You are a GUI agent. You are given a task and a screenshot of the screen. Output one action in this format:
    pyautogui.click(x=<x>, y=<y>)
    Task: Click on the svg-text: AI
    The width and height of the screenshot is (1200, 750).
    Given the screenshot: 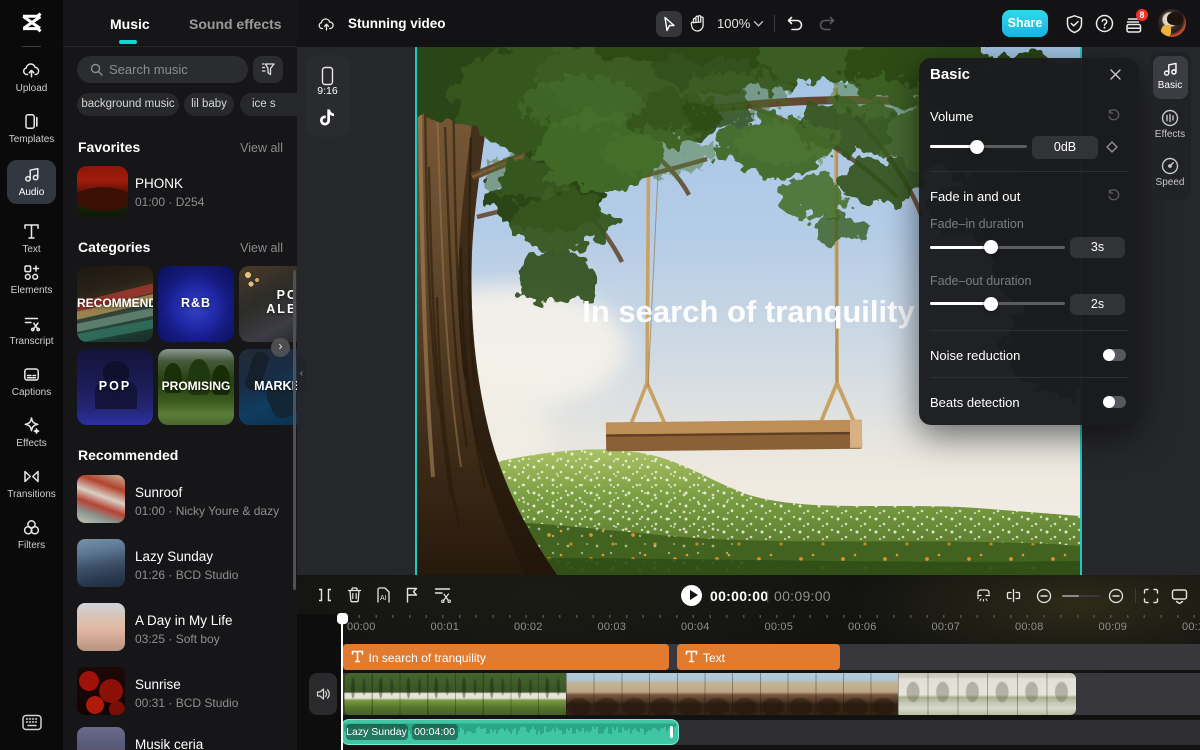 What is the action you would take?
    pyautogui.click(x=383, y=598)
    